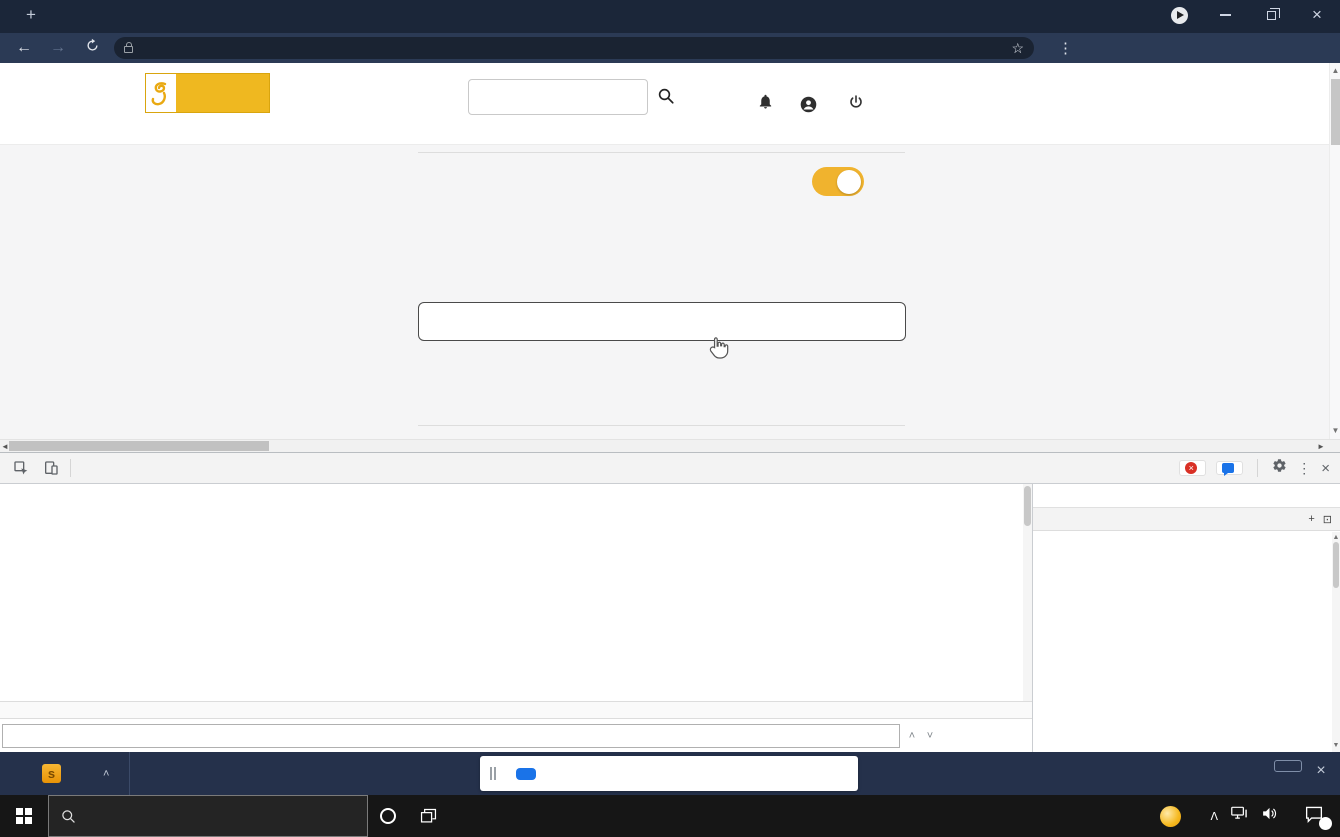  Describe the element at coordinates (1179, 15) in the screenshot. I see `media-controls-icon` at that location.